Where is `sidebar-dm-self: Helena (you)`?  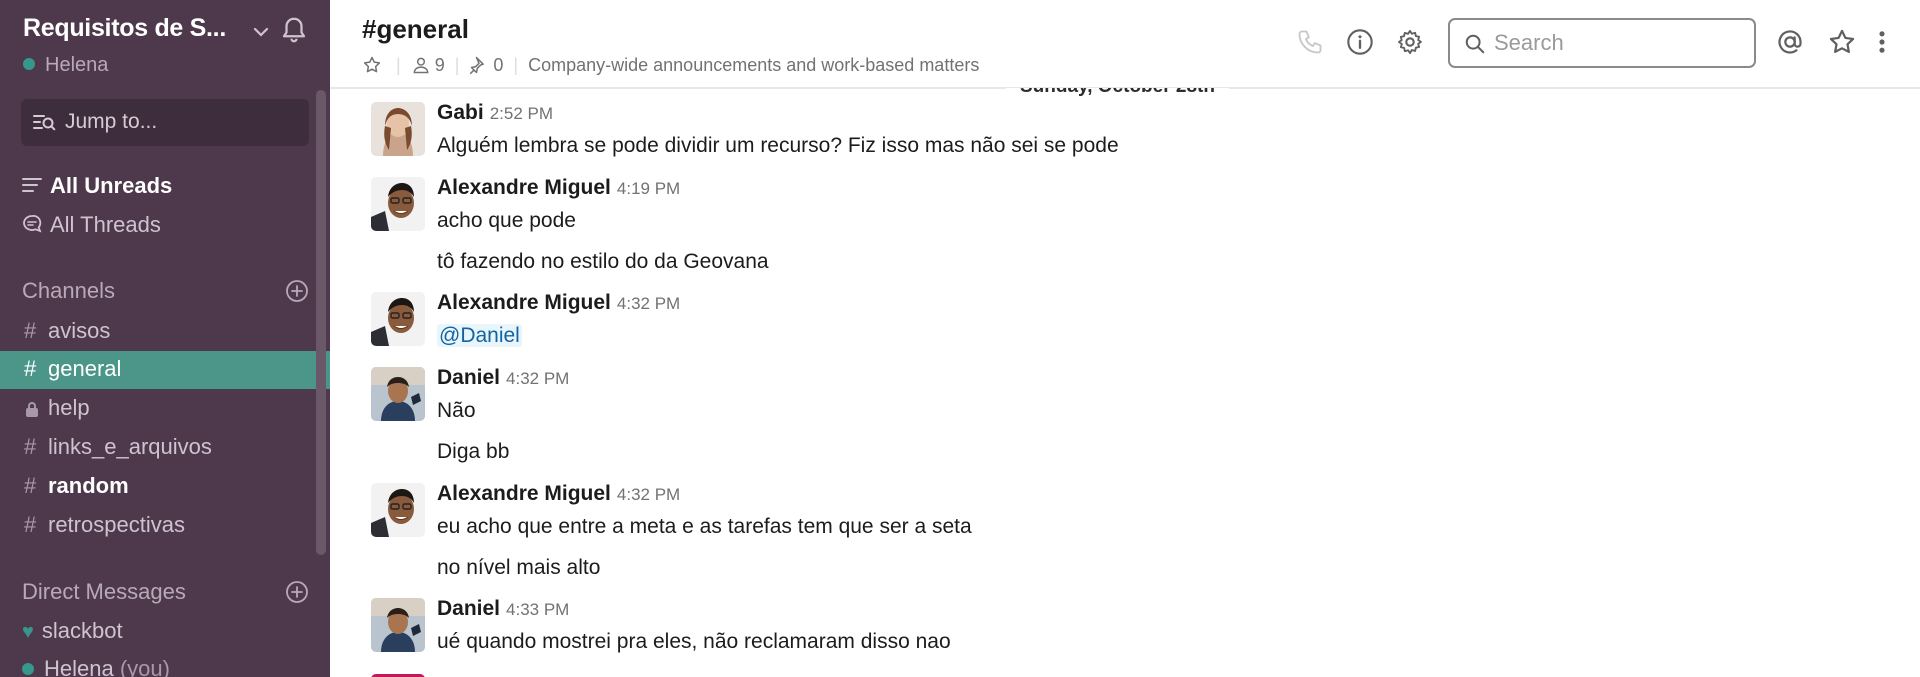 sidebar-dm-self: Helena (you) is located at coordinates (172, 666).